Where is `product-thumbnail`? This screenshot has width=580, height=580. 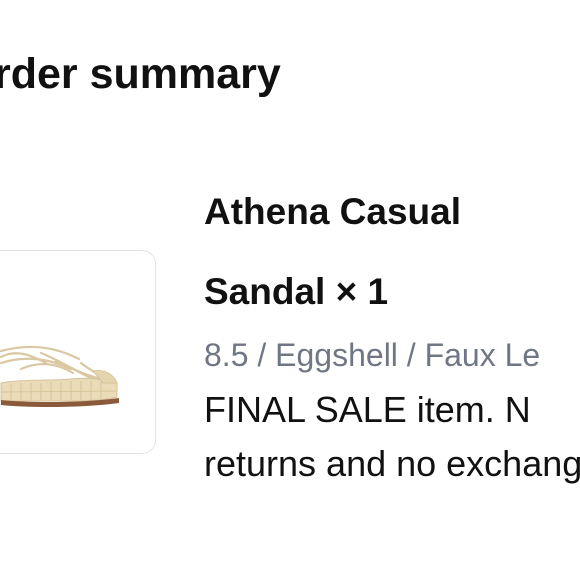
product-thumbnail is located at coordinates (78, 352).